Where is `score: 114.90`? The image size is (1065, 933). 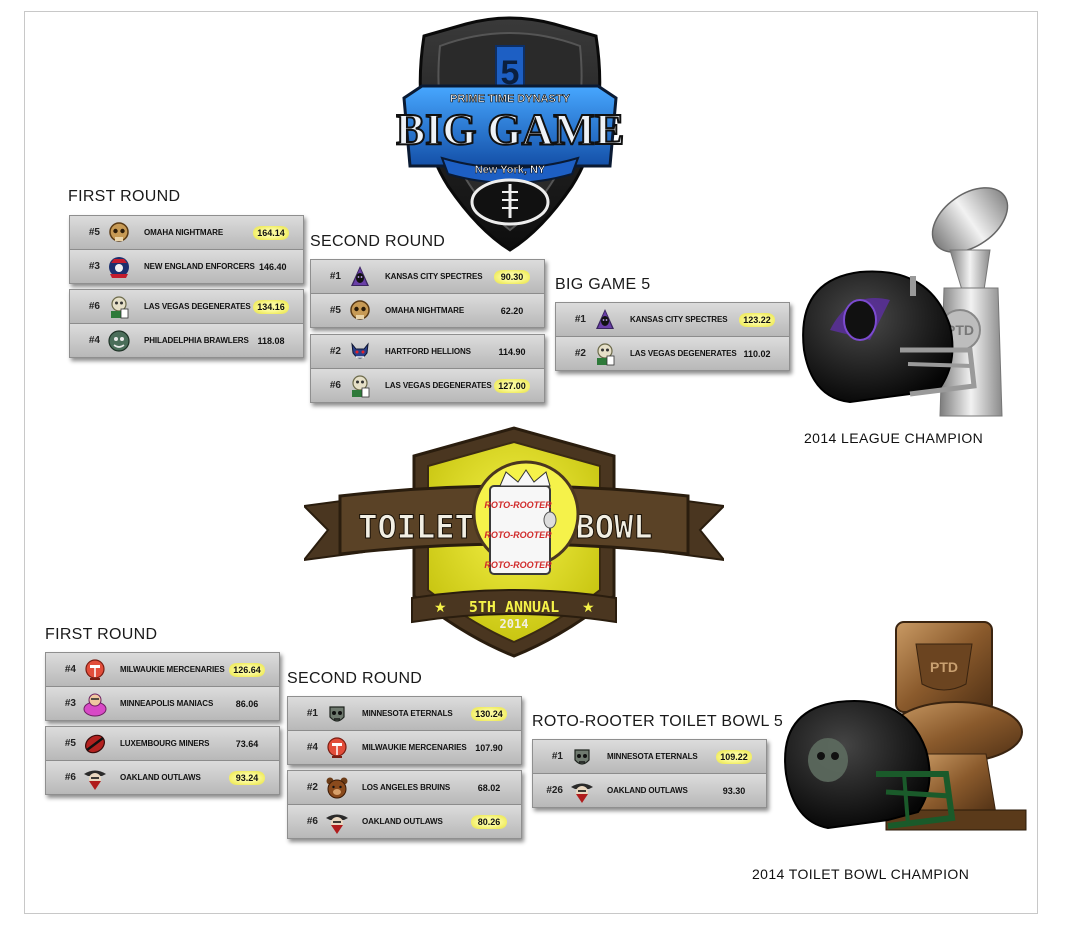
score: 114.90 is located at coordinates (512, 351).